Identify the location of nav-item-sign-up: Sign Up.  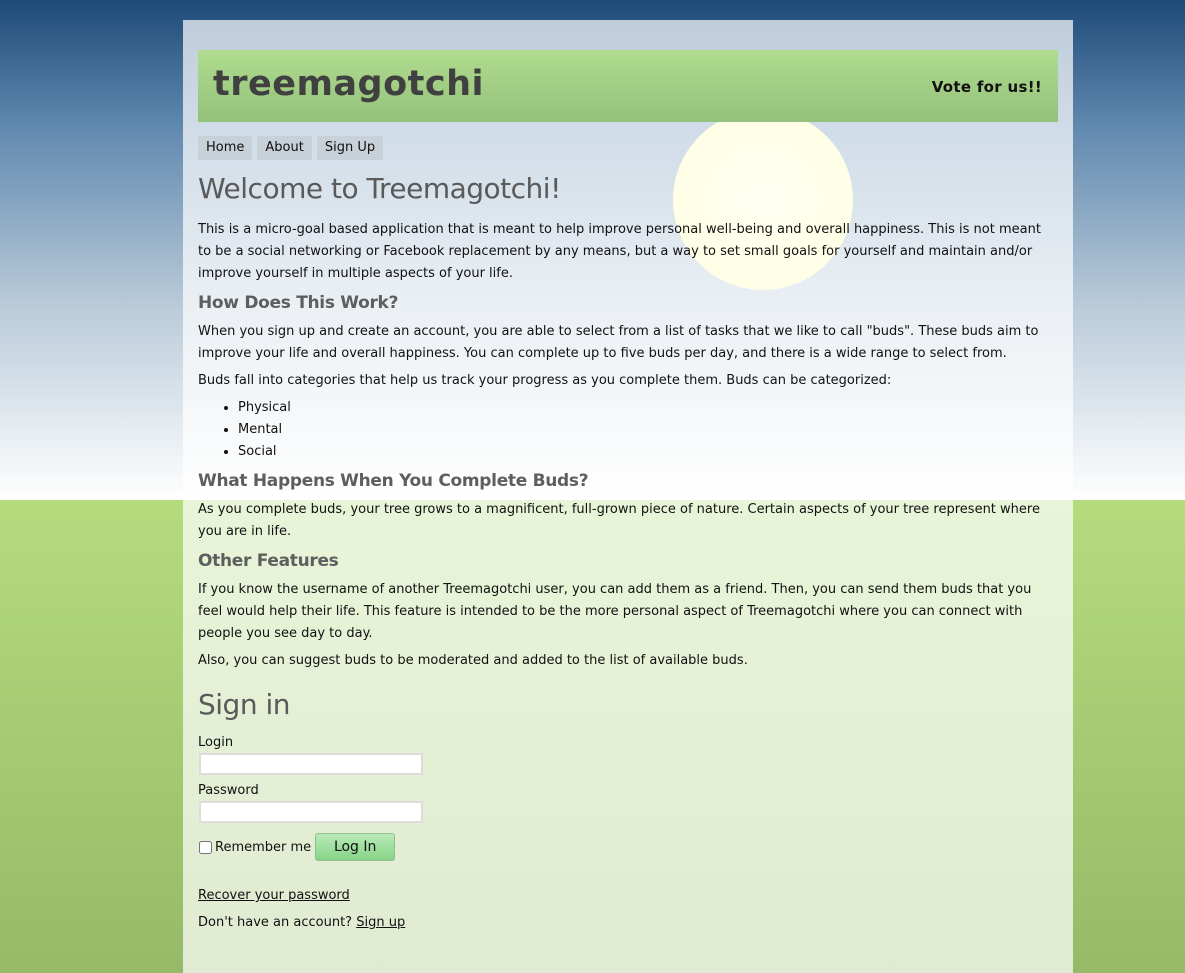
(350, 148).